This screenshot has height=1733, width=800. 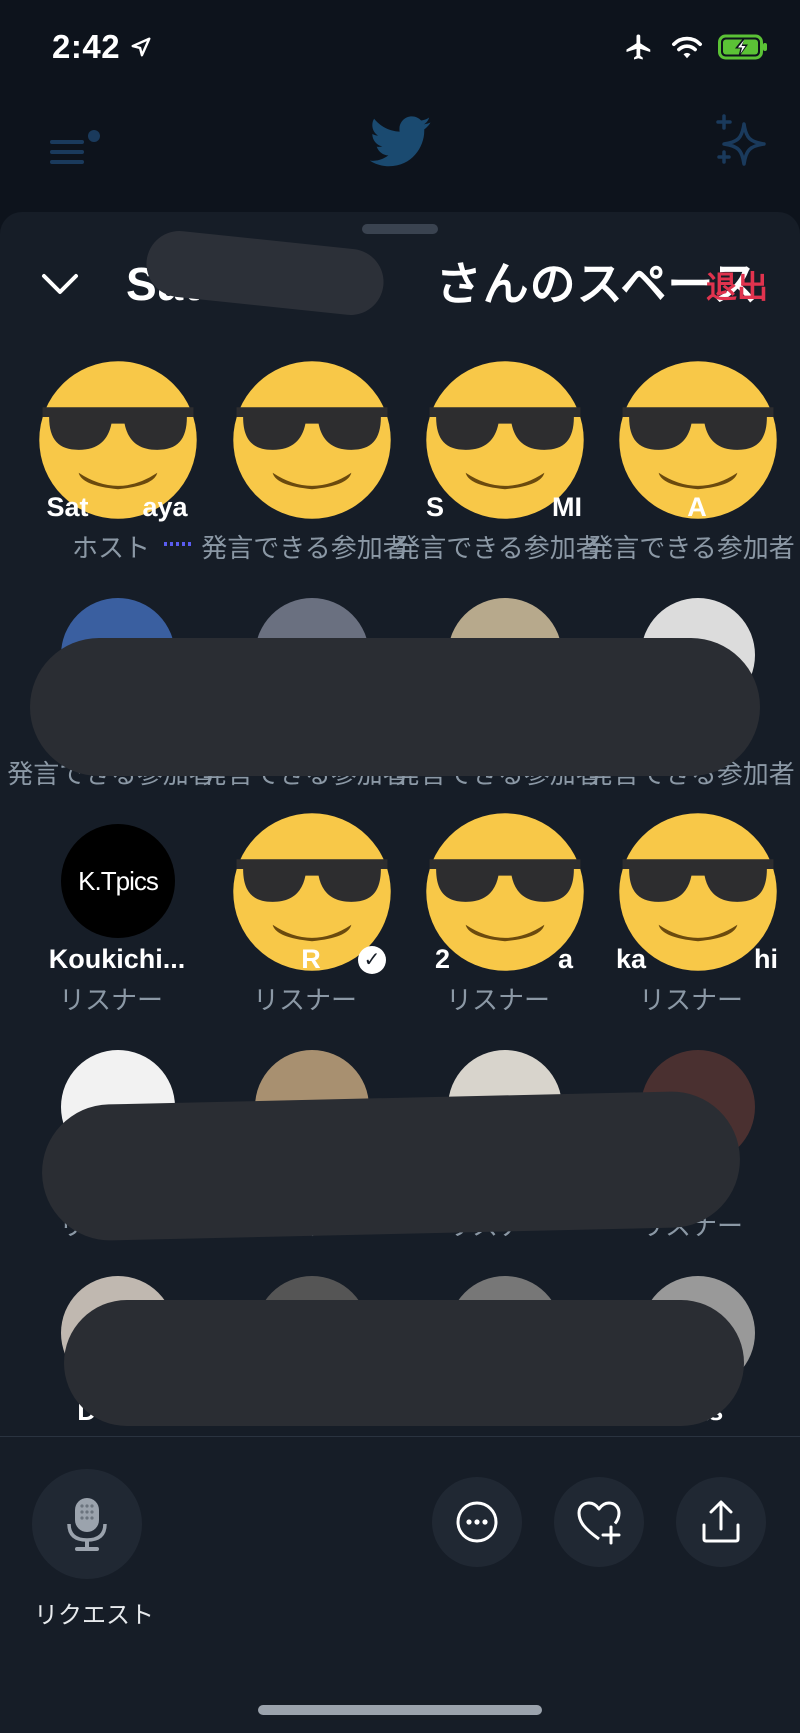 What do you see at coordinates (117, 507) in the screenshot?
I see `participant-name: Sat aya` at bounding box center [117, 507].